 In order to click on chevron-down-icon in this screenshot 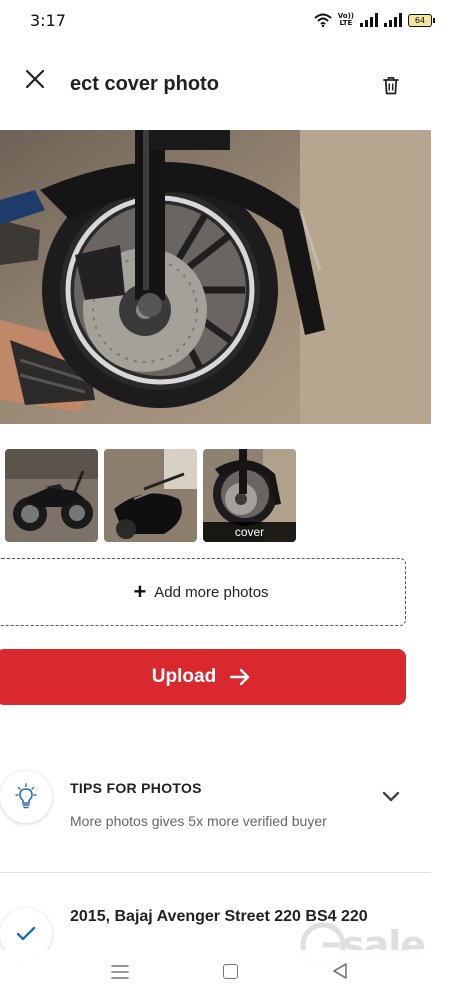, I will do `click(391, 796)`.